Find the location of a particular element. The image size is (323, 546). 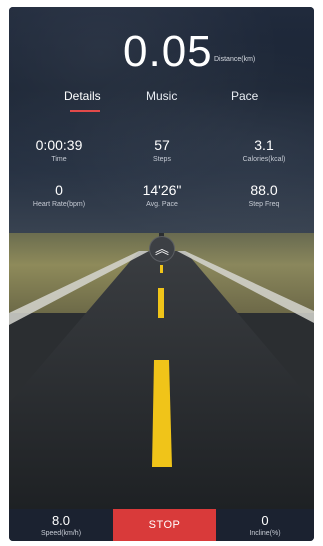

double-chevron-up-icon: ︽ is located at coordinates (162, 249).